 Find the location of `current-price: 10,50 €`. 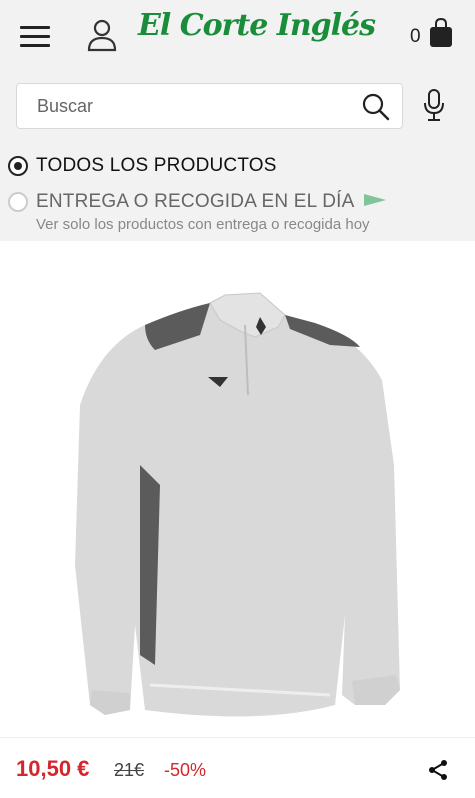

current-price: 10,50 € is located at coordinates (53, 768).